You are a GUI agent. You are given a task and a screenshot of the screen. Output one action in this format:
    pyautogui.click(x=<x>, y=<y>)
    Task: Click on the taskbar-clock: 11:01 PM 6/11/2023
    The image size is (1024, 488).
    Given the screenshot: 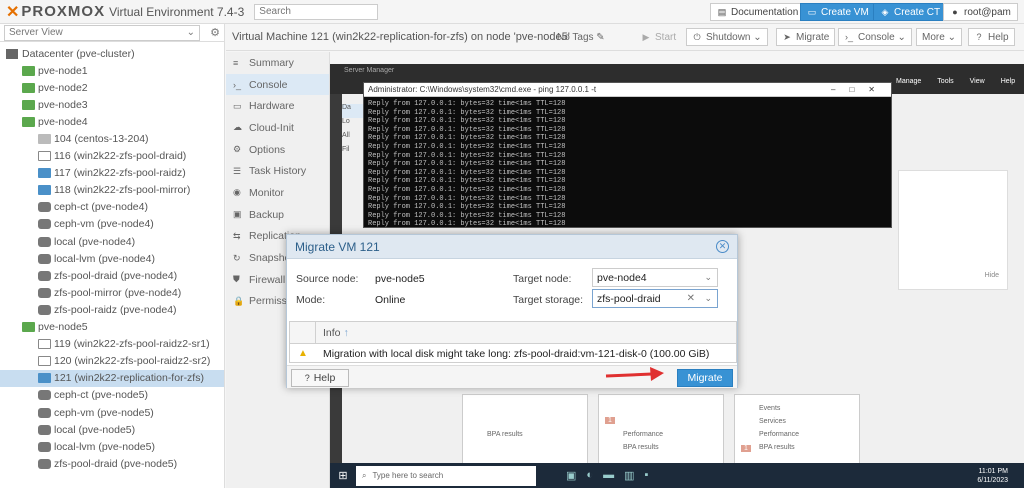 What is the action you would take?
    pyautogui.click(x=992, y=476)
    